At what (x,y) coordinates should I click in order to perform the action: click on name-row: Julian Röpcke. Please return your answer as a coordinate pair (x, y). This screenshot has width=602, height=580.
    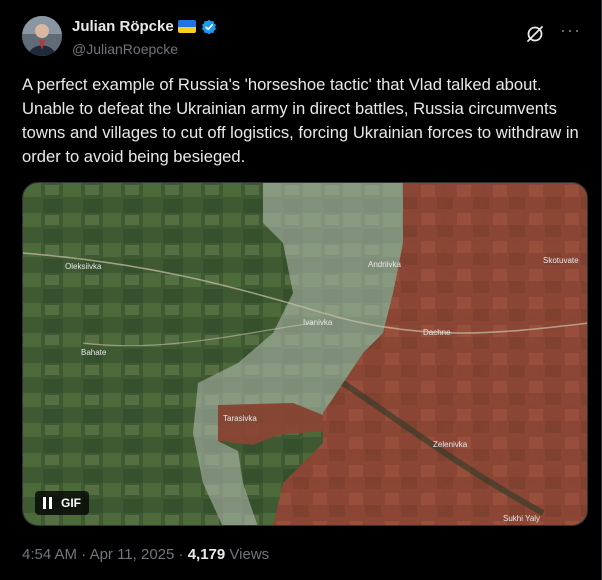
    Looking at the image, I should click on (144, 26).